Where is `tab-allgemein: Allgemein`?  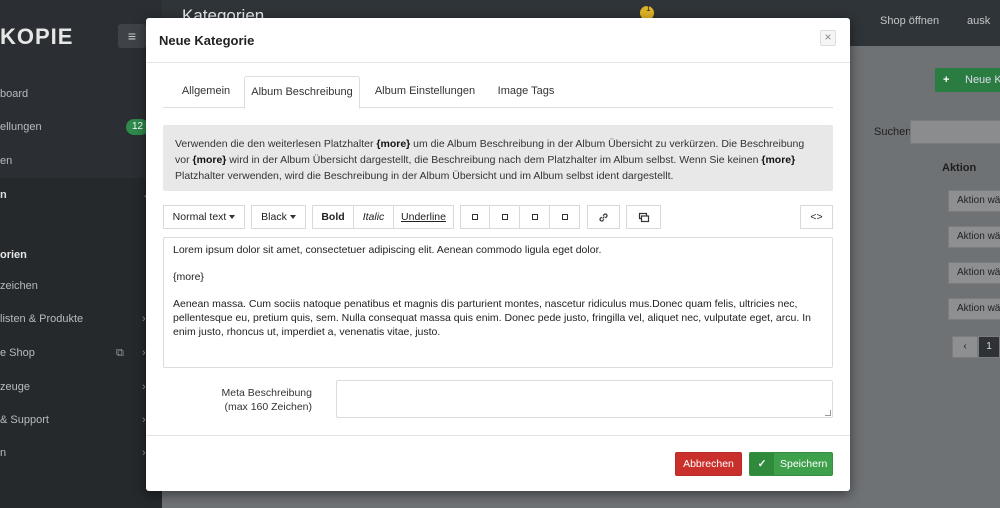
tab-allgemein: Allgemein is located at coordinates (206, 92).